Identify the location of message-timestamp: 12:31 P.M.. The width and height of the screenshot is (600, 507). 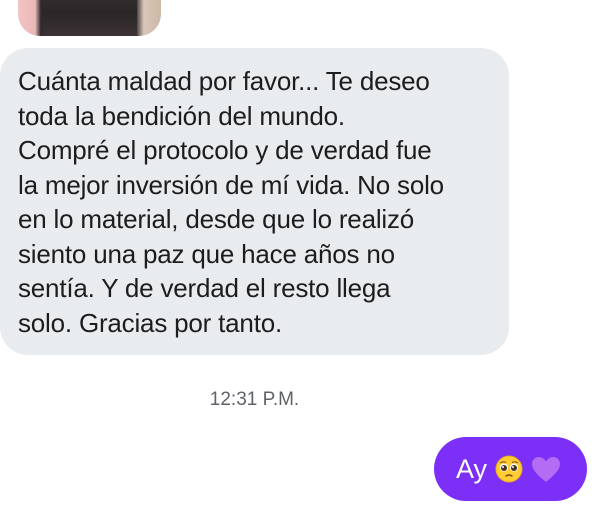
(254, 399).